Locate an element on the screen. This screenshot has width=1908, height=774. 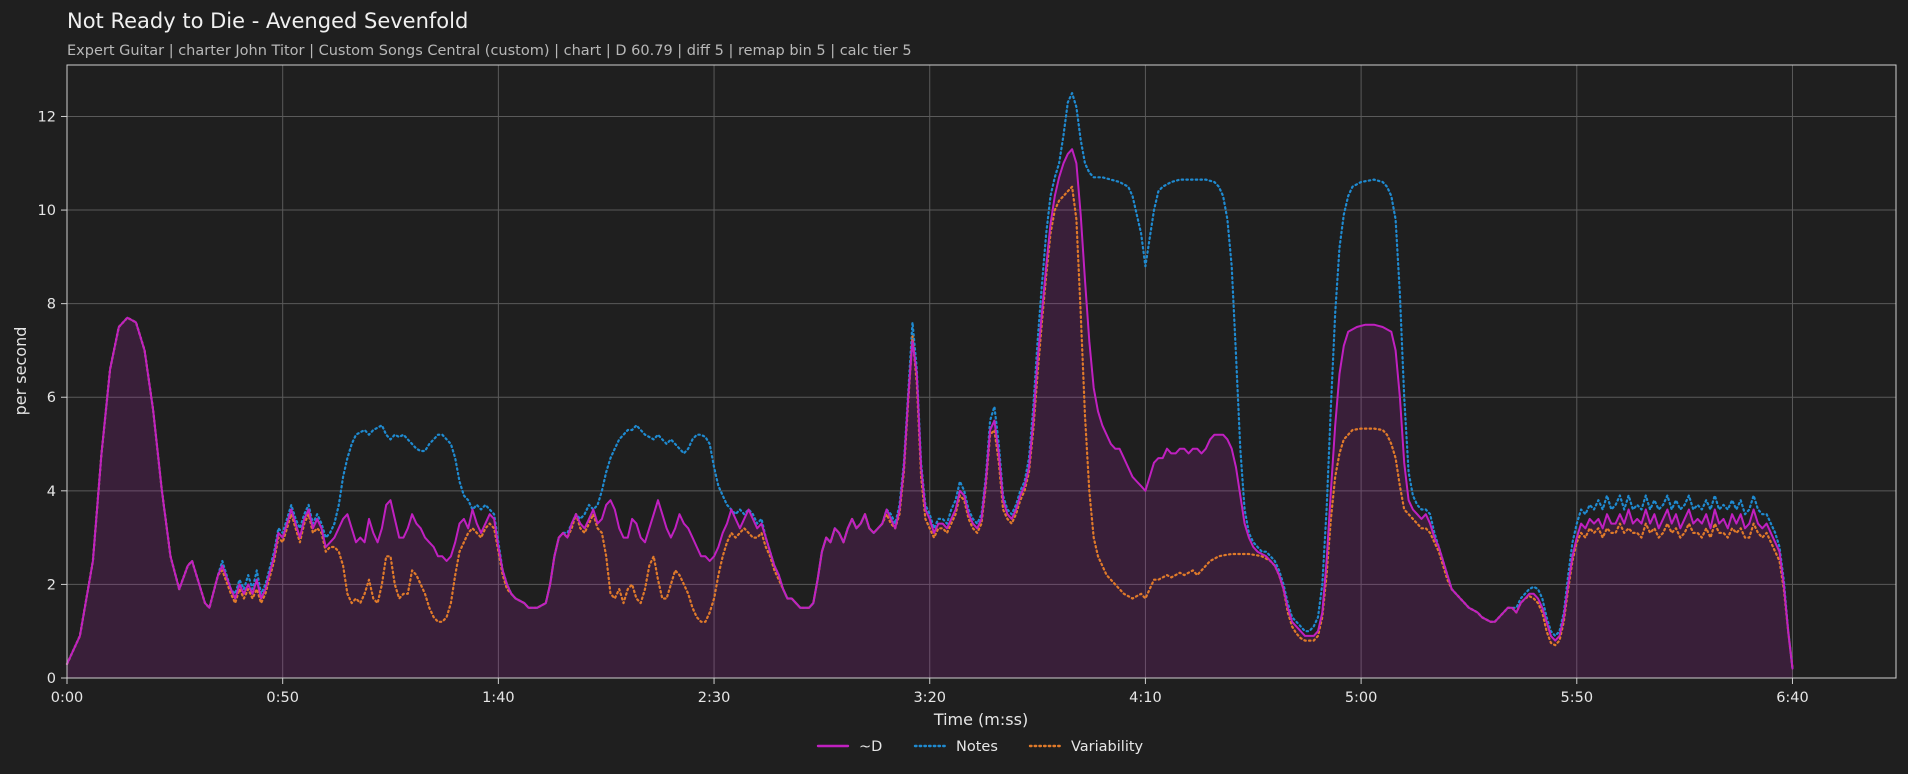
y-tick-label: 10 is located at coordinates (47, 211).